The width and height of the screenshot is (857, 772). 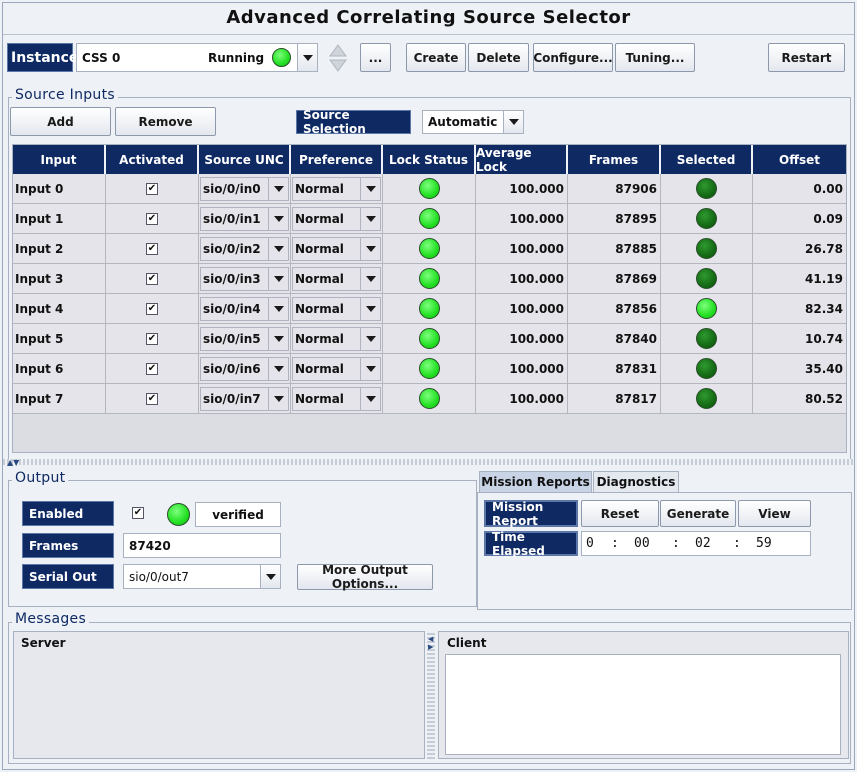 I want to click on source-inputs-title: Source Inputs, so click(x=65, y=95).